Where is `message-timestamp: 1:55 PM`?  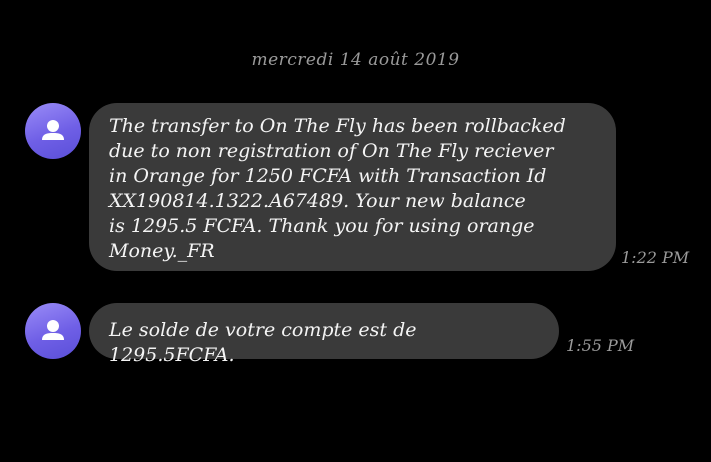
message-timestamp: 1:55 PM is located at coordinates (600, 345).